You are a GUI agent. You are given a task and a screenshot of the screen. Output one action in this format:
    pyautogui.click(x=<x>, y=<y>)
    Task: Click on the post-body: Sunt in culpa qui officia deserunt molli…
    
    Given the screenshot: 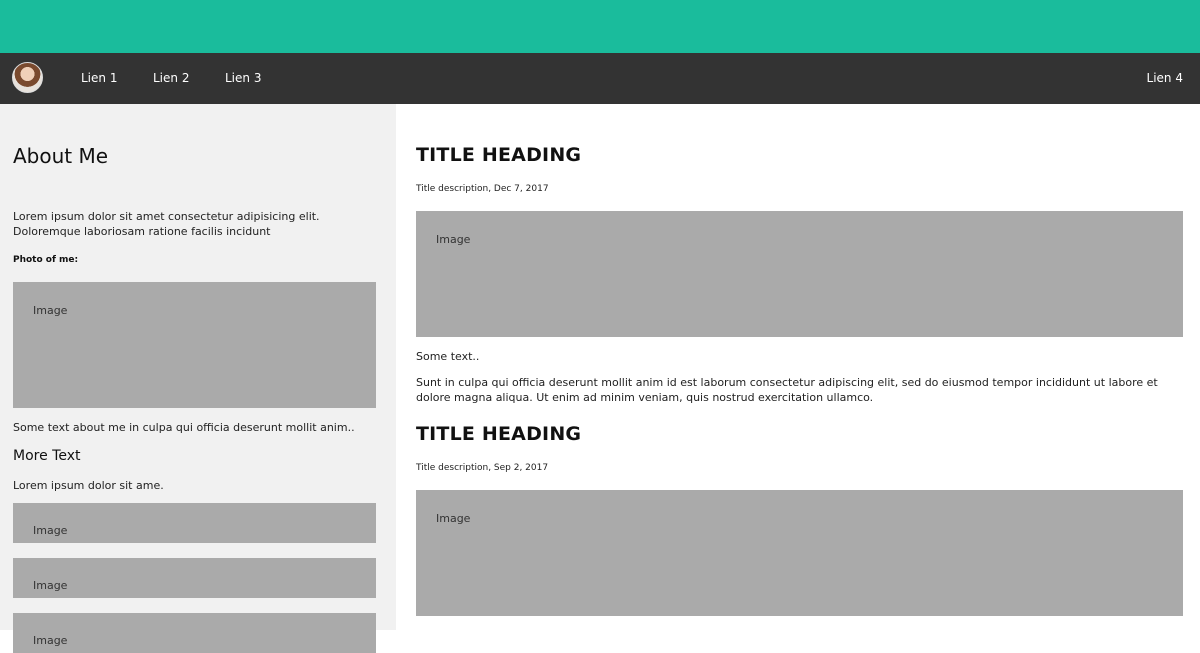 What is the action you would take?
    pyautogui.click(x=787, y=390)
    